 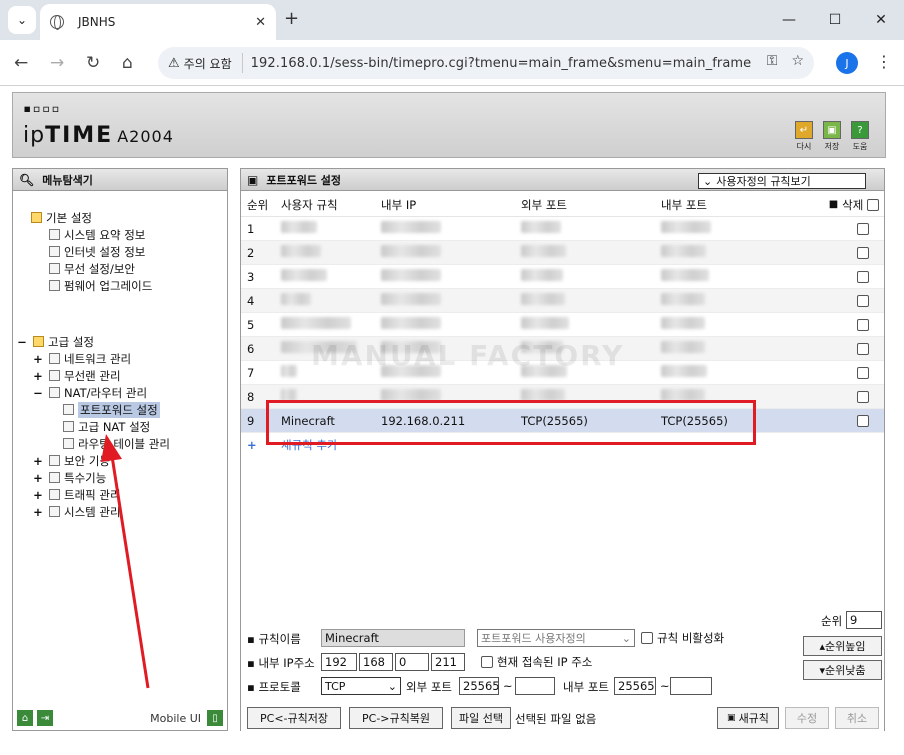 What do you see at coordinates (881, 20) in the screenshot?
I see `close-window-icon: ✕` at bounding box center [881, 20].